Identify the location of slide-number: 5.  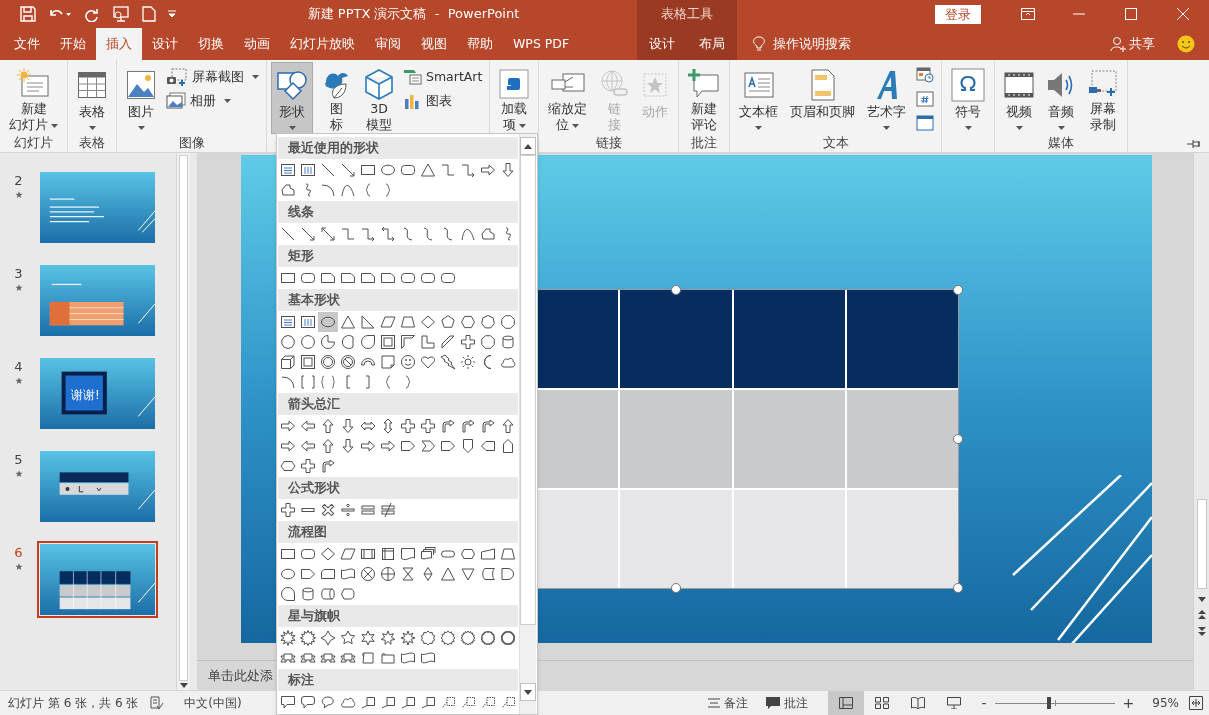
(18, 460).